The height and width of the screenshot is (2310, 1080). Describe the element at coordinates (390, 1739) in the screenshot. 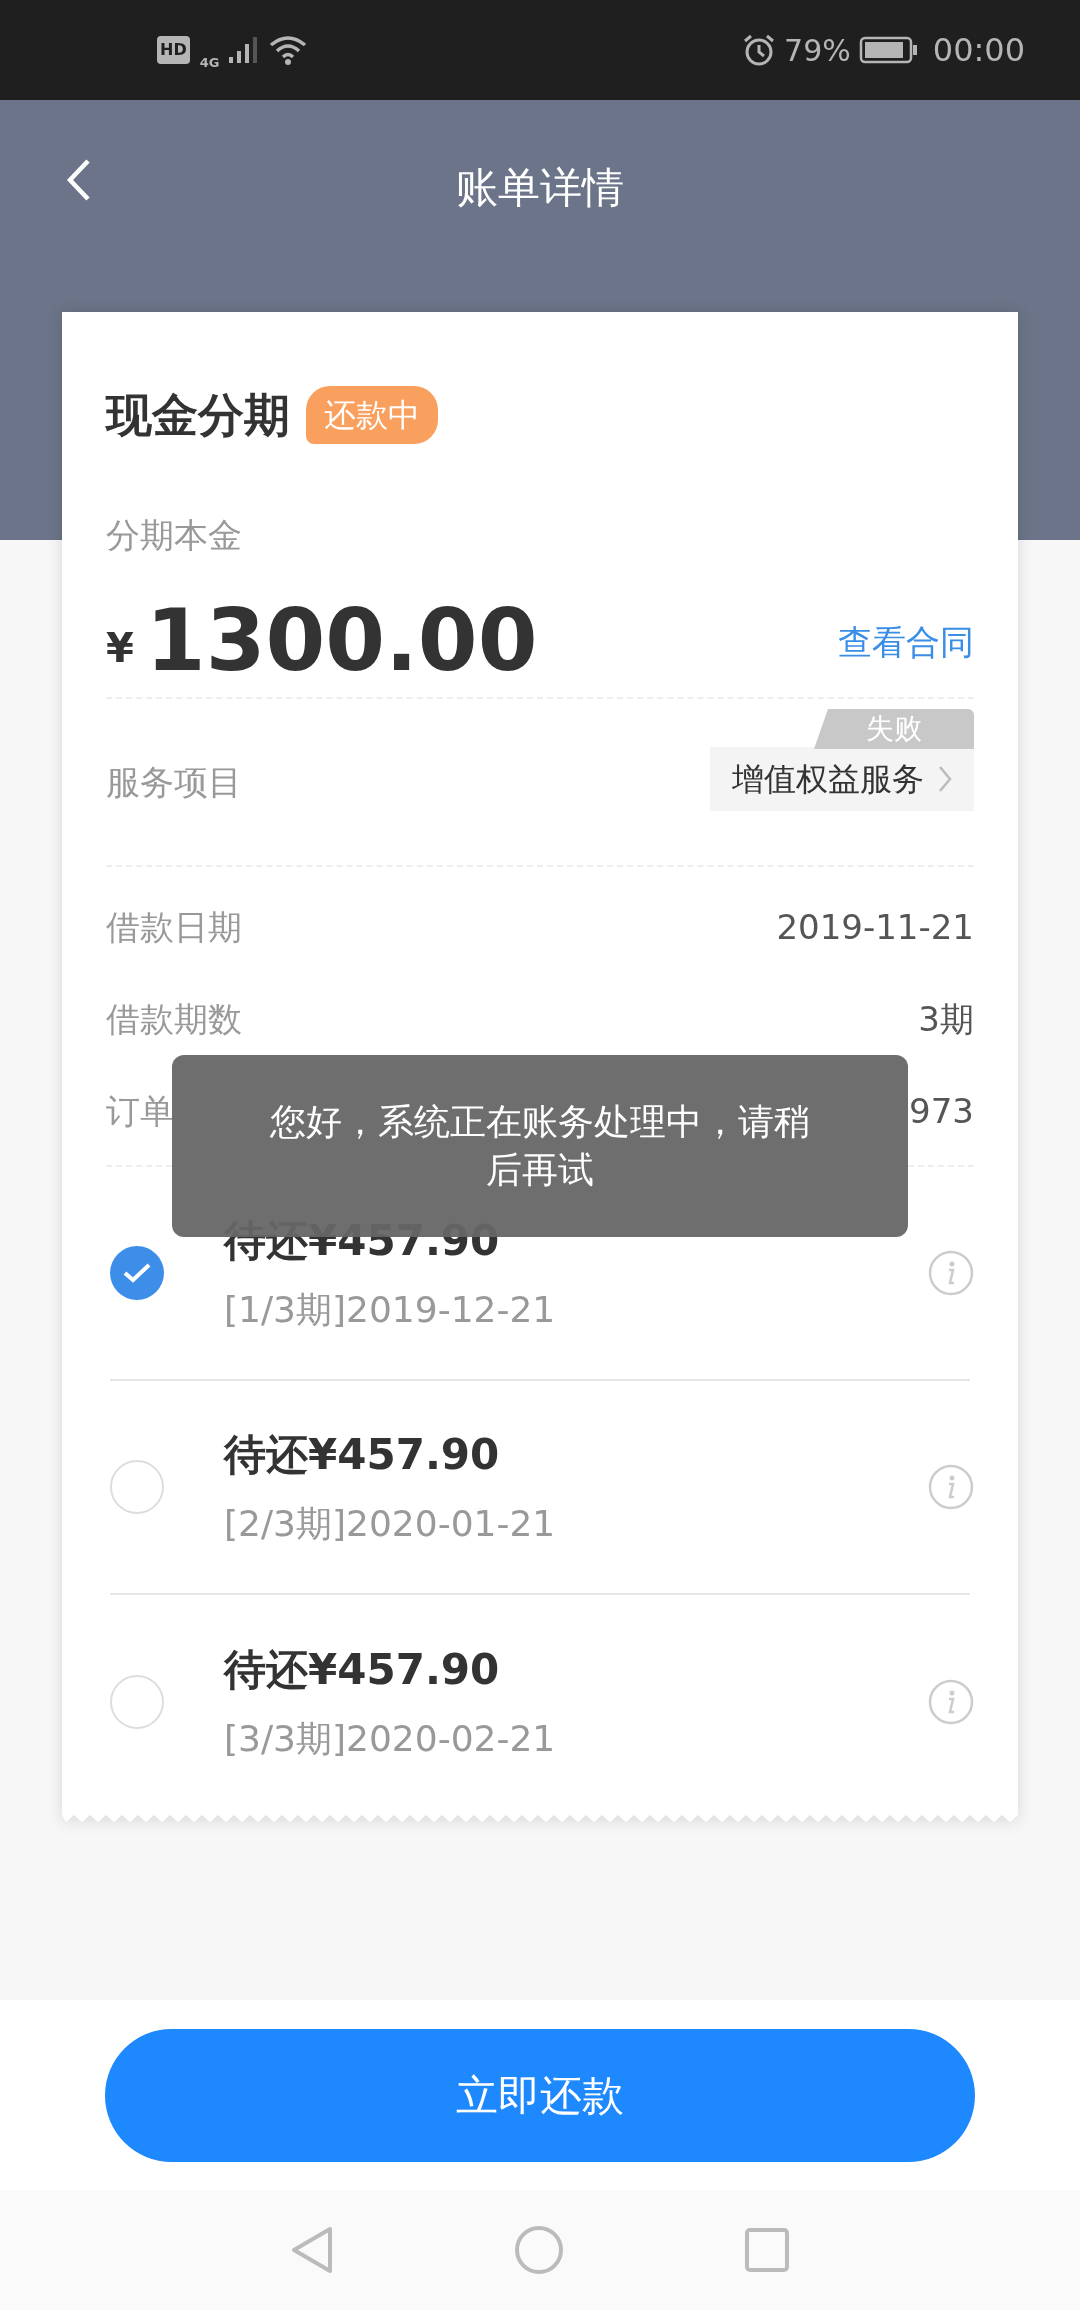

I see `installment-period: [3/3期]2020-02-21` at that location.